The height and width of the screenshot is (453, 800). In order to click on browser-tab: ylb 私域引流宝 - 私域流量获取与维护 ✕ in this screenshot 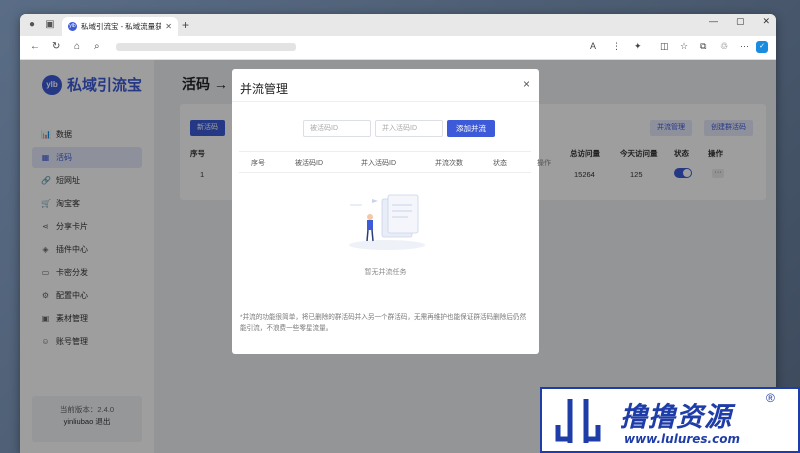, I will do `click(120, 26)`.